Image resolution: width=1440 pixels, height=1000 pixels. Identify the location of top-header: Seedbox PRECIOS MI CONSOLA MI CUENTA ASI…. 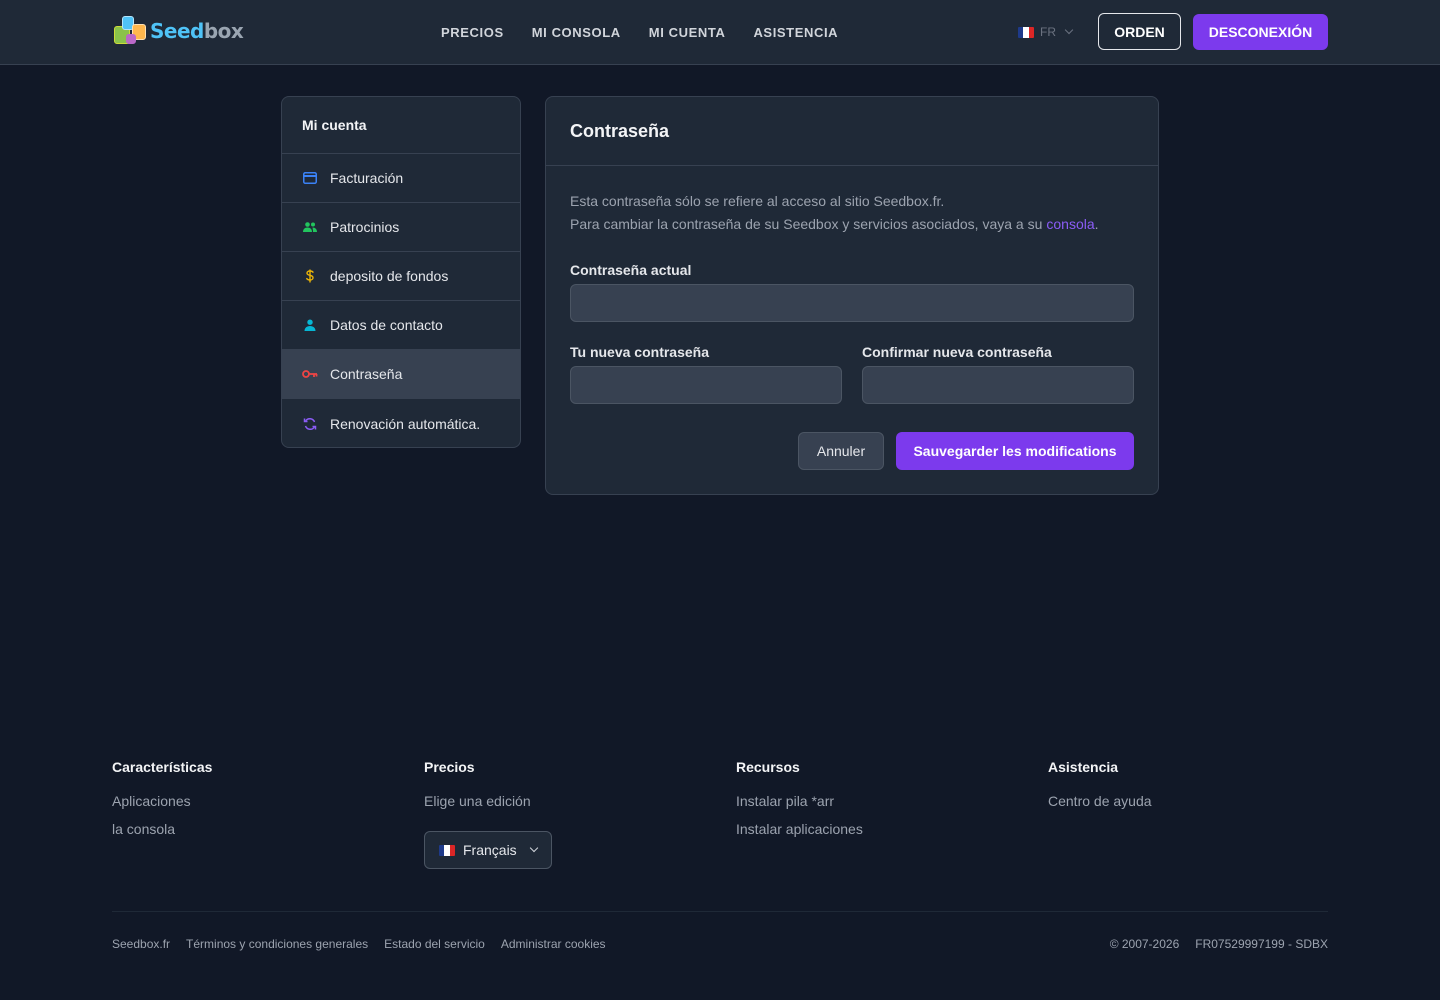
(720, 32).